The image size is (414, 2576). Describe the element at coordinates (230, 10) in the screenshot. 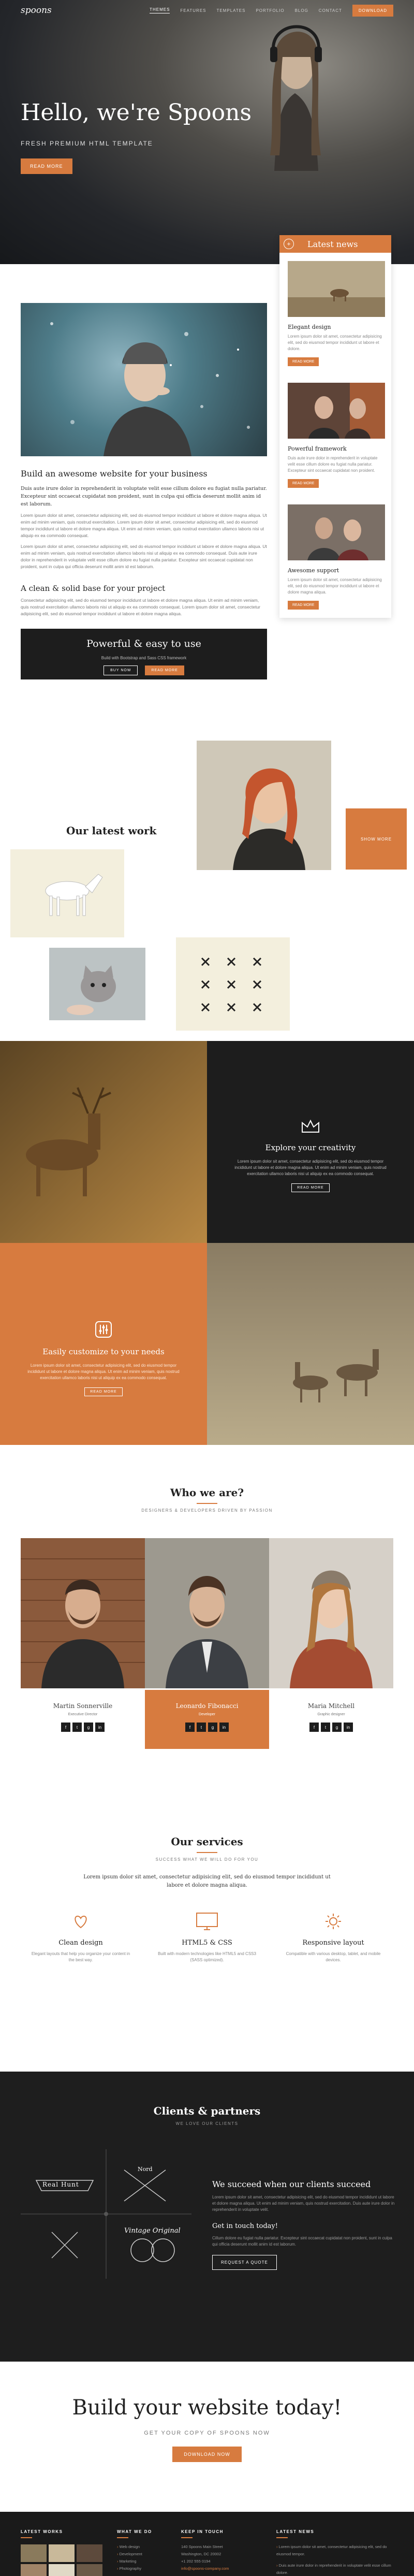

I see `nav-link-templates: Templates` at that location.